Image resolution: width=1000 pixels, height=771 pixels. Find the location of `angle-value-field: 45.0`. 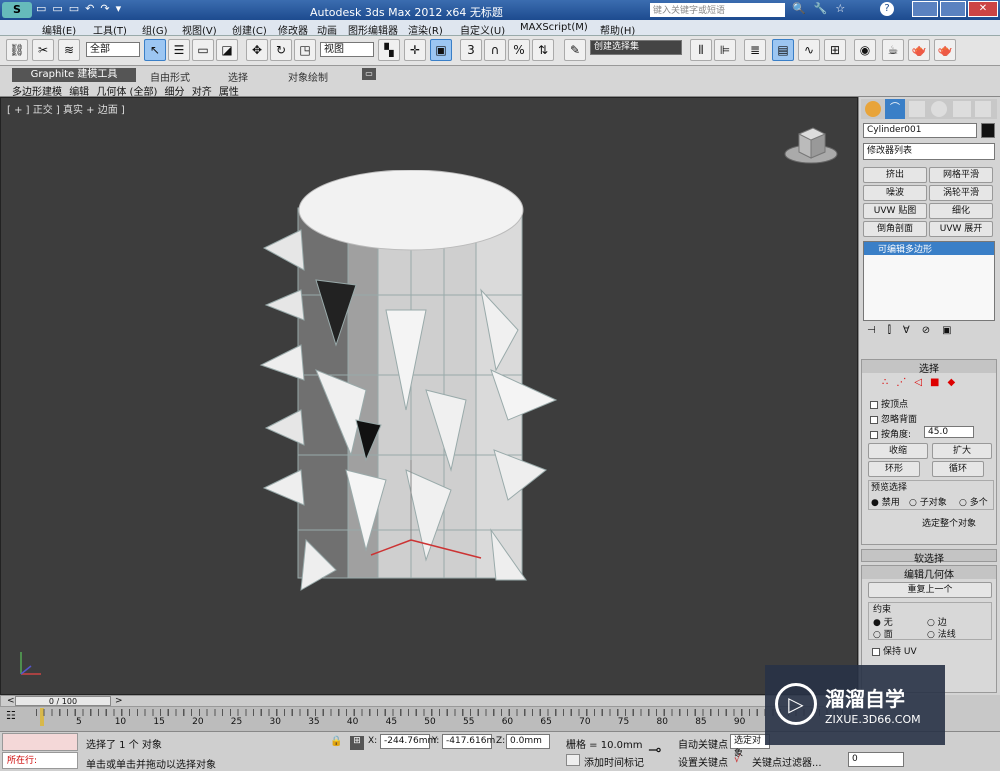

angle-value-field: 45.0 is located at coordinates (949, 432).